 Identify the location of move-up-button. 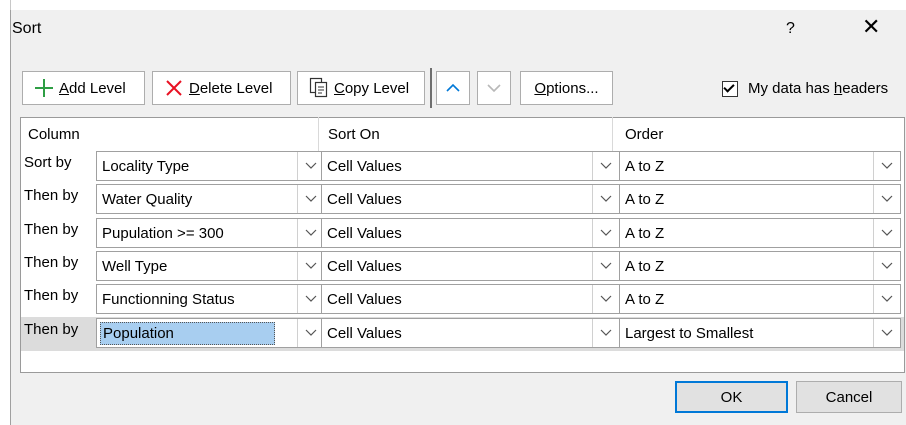
(453, 88).